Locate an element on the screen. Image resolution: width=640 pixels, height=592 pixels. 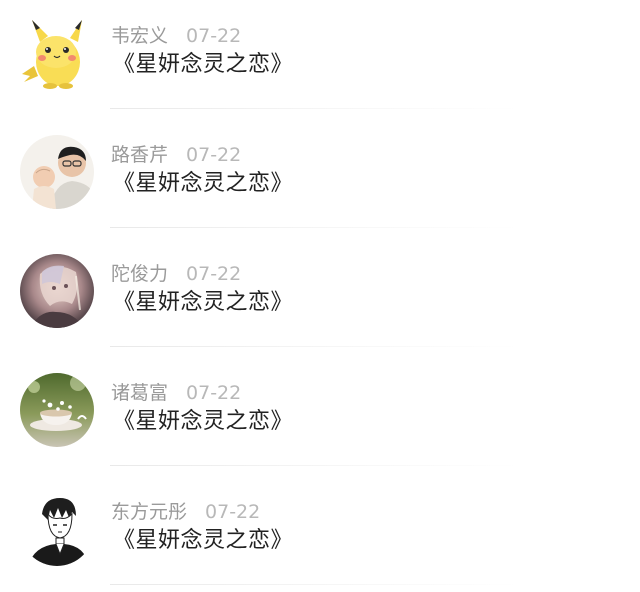
comment-meta: 路香芹 07-22 is located at coordinates (176, 155).